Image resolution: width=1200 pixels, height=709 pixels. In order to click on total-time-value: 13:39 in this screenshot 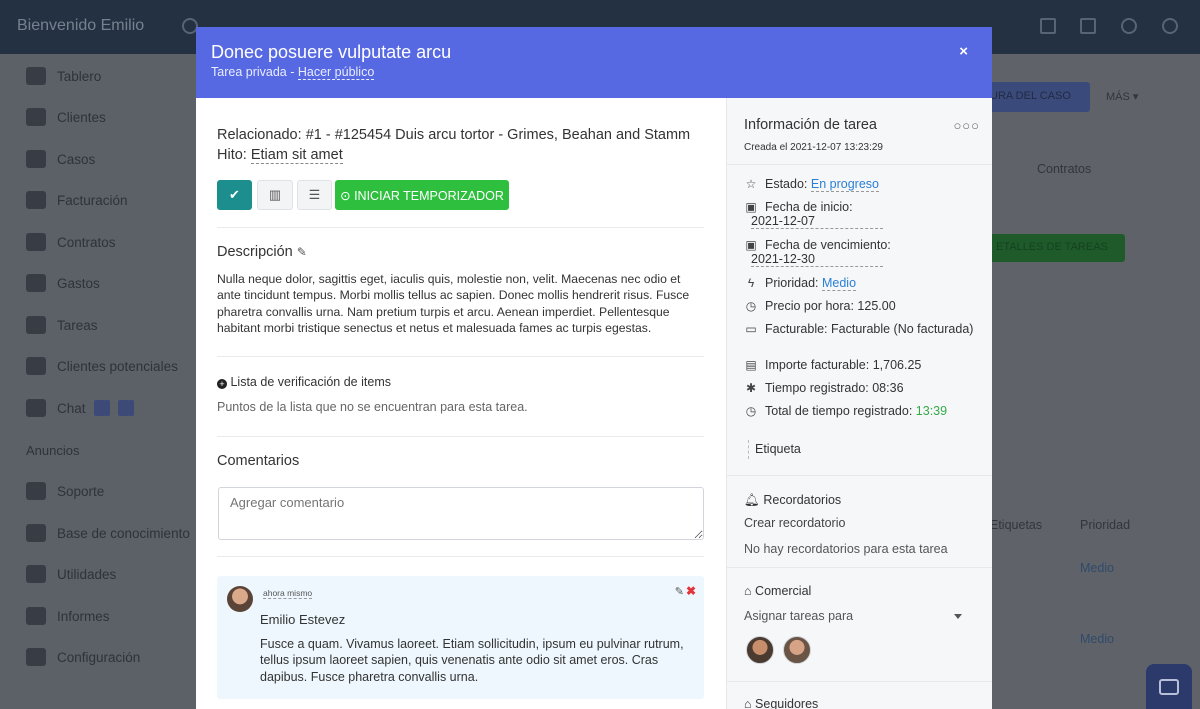, I will do `click(931, 411)`.